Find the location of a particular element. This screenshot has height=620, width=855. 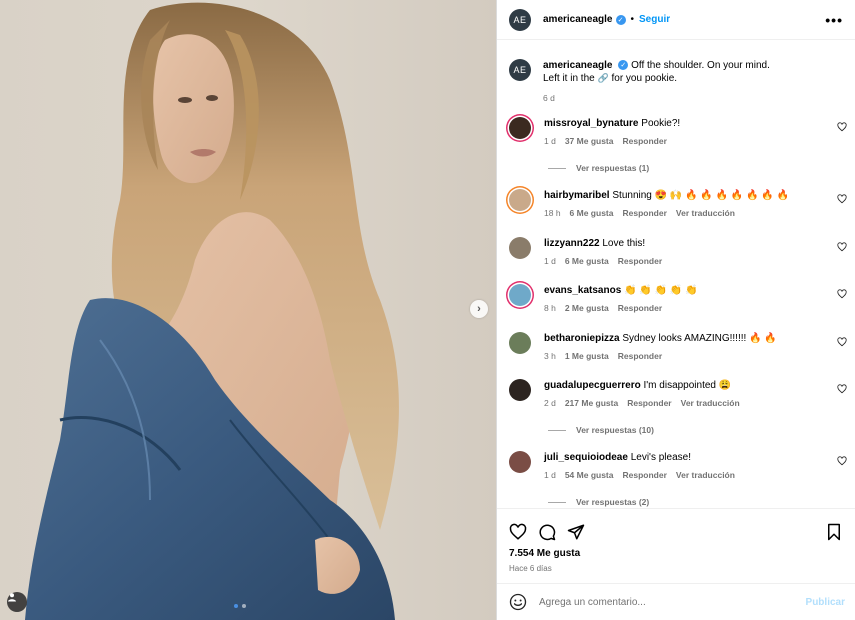

comment-text: Love this! is located at coordinates (624, 243).